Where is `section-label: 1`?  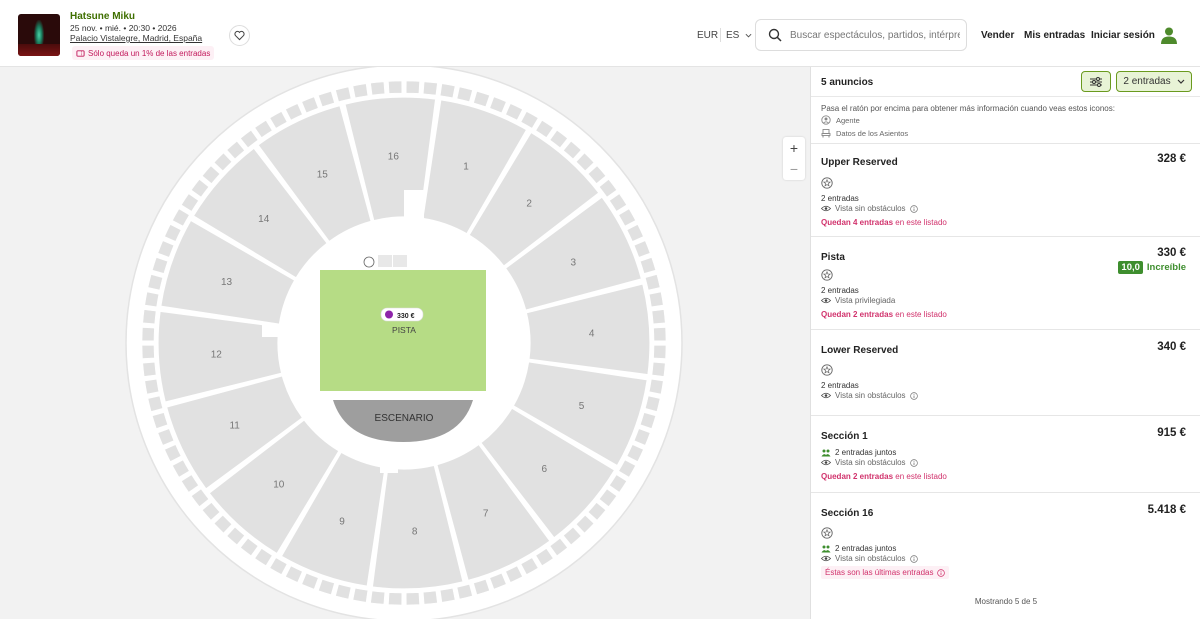 section-label: 1 is located at coordinates (466, 167).